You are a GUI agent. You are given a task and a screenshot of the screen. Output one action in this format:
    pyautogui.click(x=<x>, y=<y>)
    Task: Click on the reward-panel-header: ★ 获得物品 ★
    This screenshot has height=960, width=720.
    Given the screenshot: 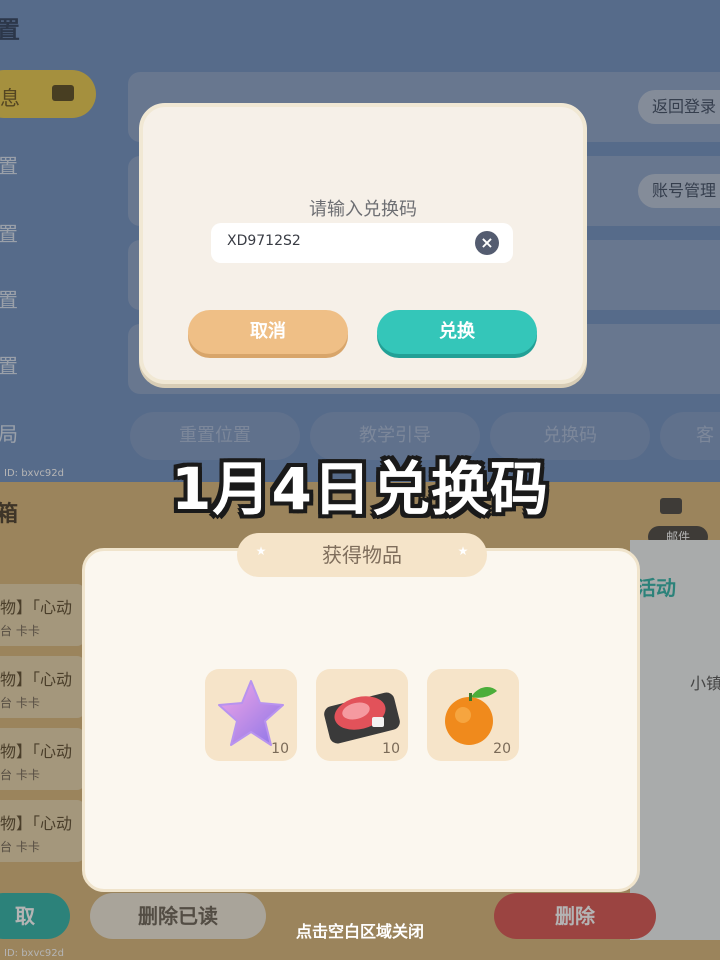 What is the action you would take?
    pyautogui.click(x=362, y=555)
    